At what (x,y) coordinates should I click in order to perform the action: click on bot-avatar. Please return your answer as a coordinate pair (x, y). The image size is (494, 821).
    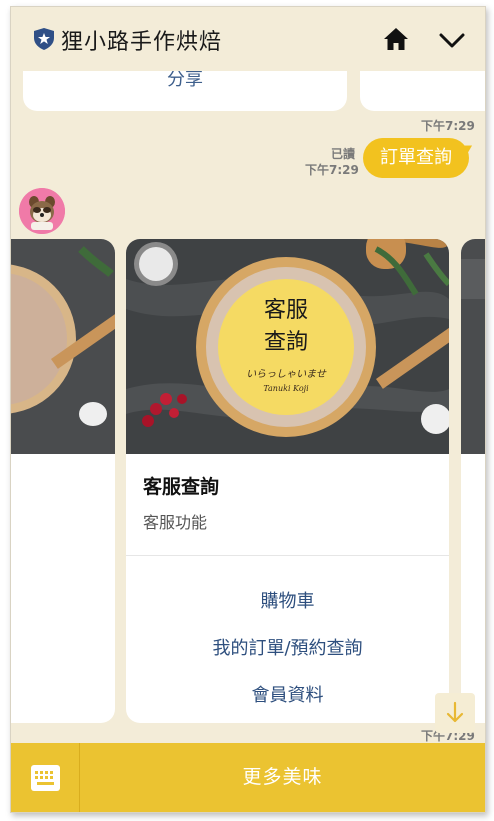
    Looking at the image, I should click on (42, 211).